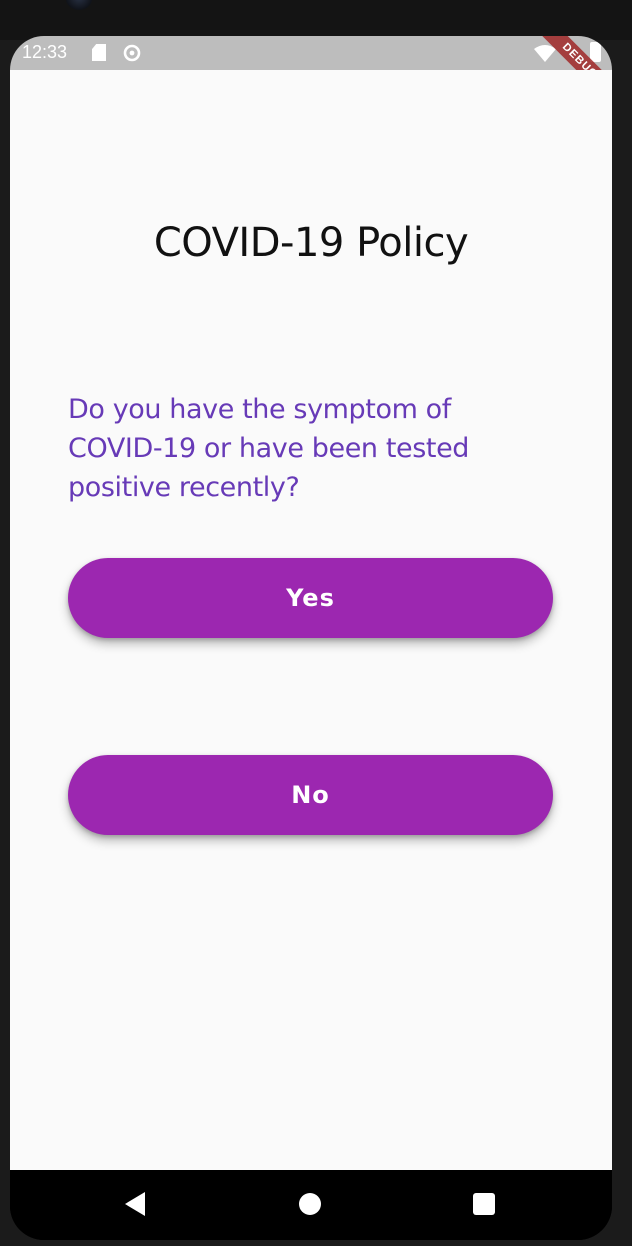  What do you see at coordinates (310, 795) in the screenshot?
I see `no-button: No` at bounding box center [310, 795].